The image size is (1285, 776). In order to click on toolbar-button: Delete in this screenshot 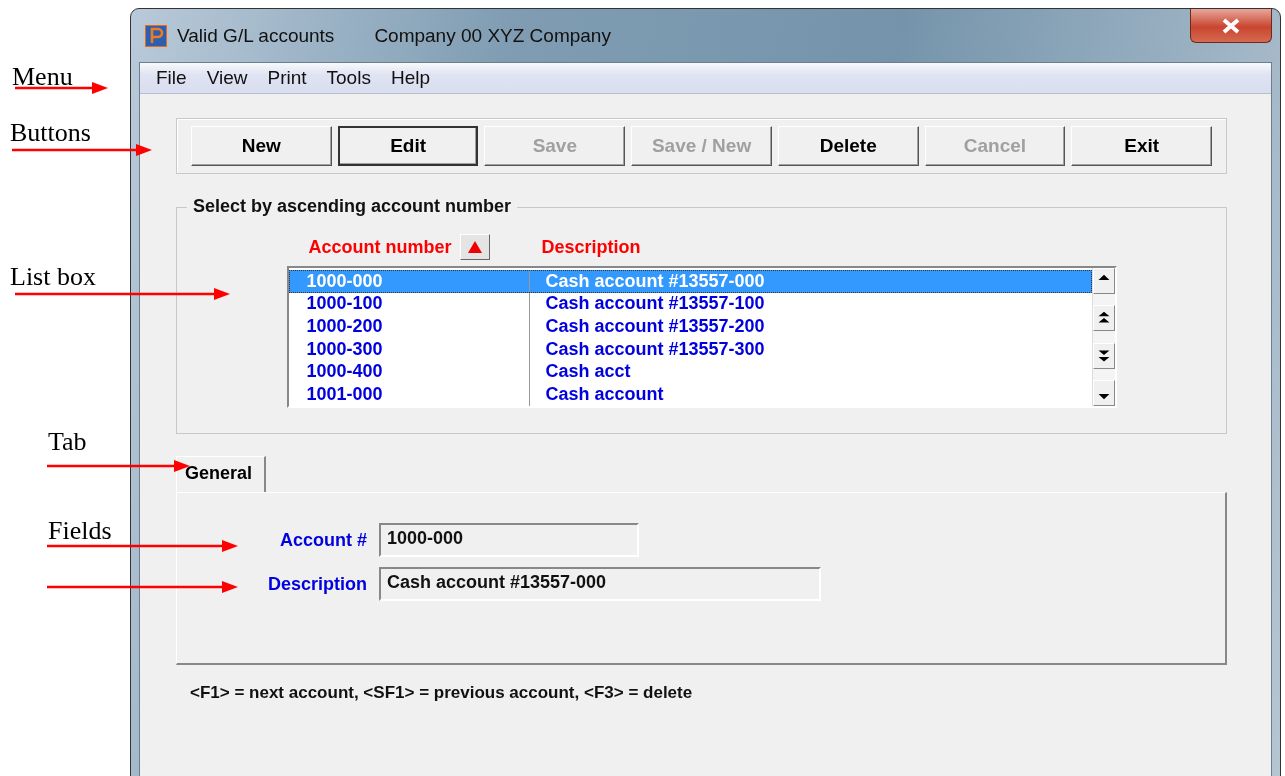, I will do `click(848, 146)`.